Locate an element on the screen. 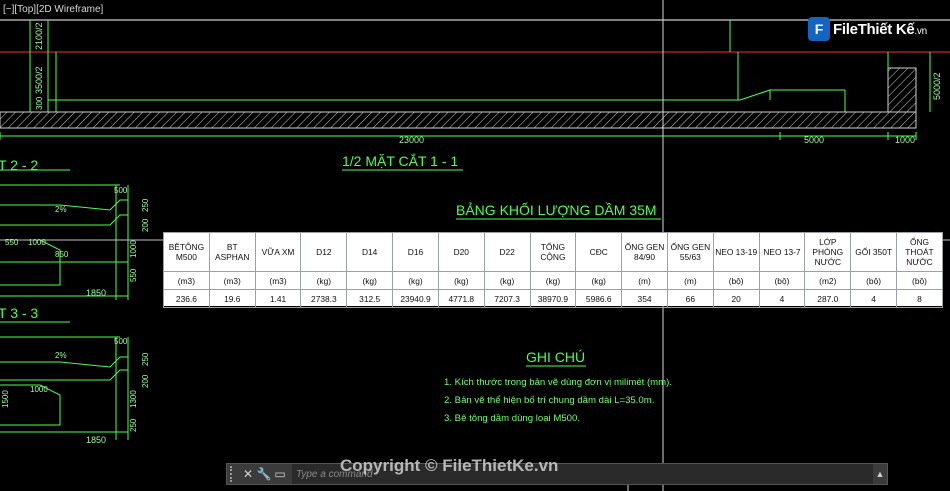 Image resolution: width=950 pixels, height=491 pixels. dim-text: 300 is located at coordinates (39, 103).